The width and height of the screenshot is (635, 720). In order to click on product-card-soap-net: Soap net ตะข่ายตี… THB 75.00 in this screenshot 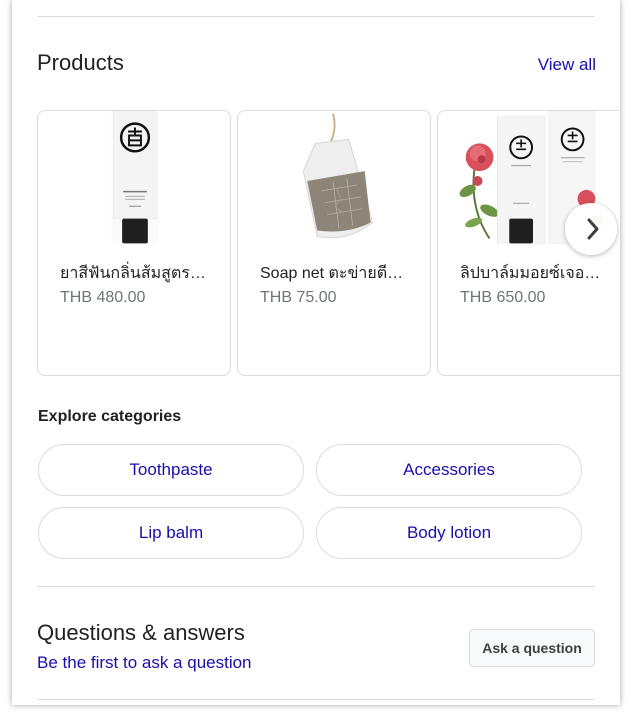, I will do `click(334, 243)`.